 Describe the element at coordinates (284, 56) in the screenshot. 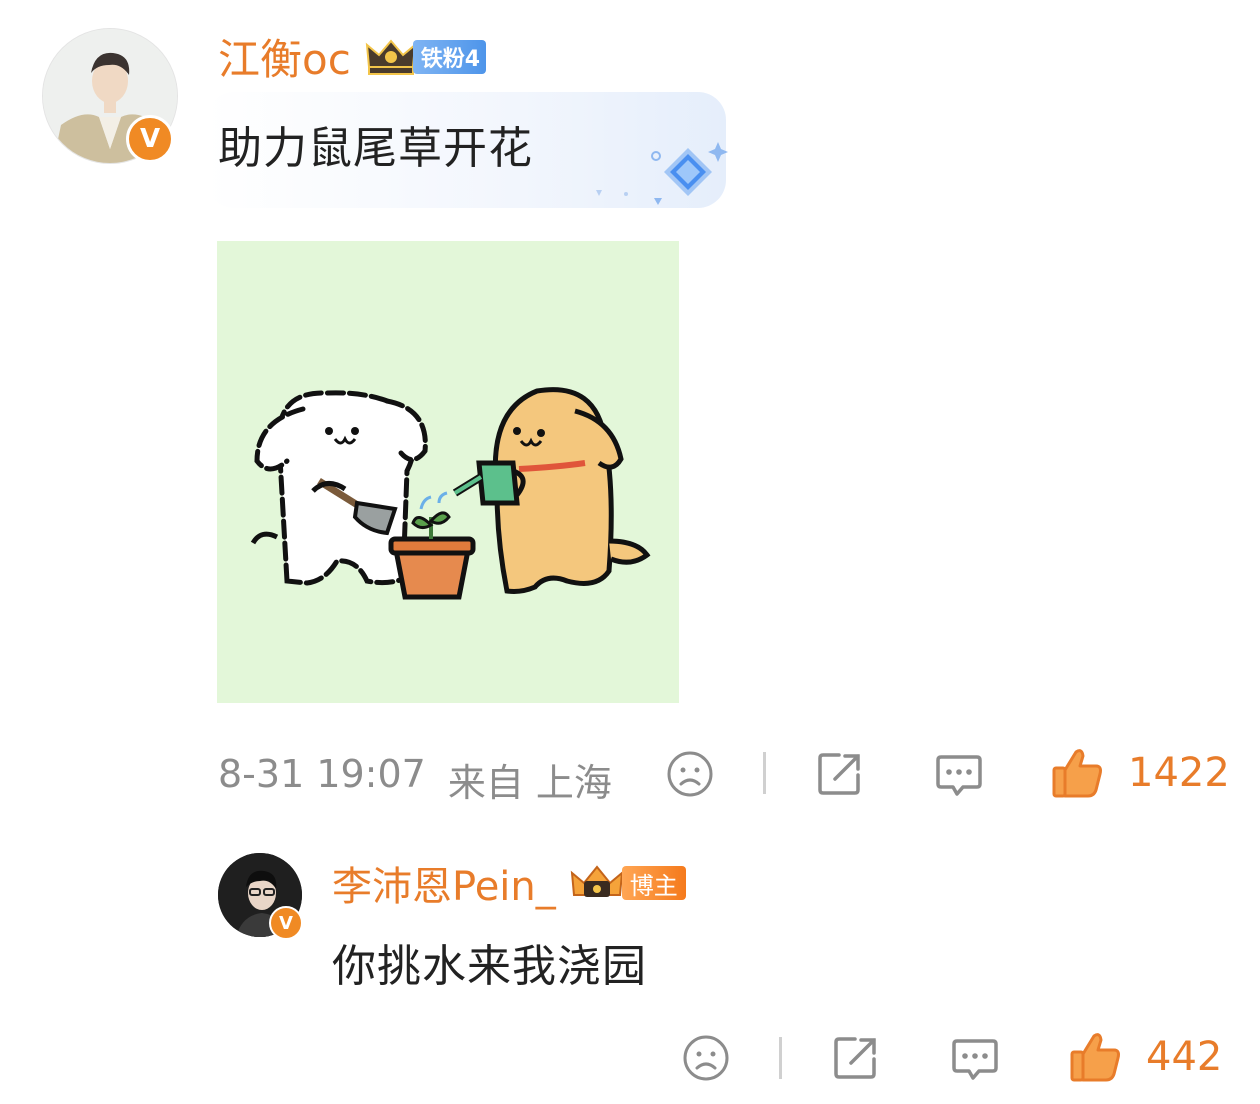

I see `commenter-username: 江衡oc` at that location.